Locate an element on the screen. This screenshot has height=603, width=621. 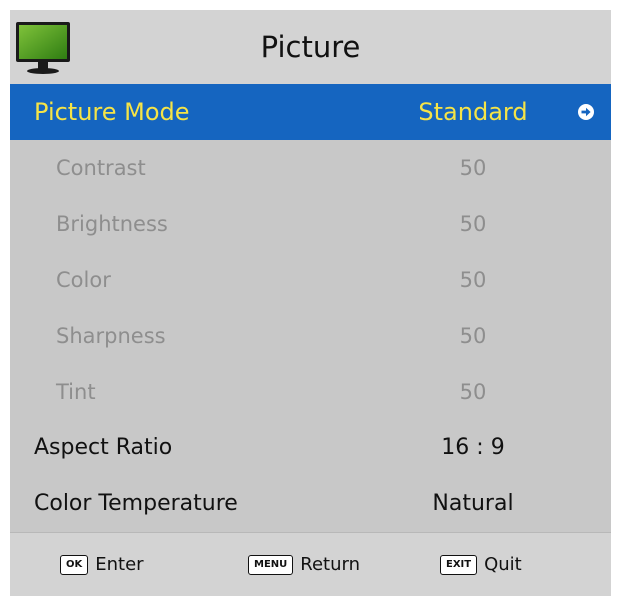
ok-key-icon: OK is located at coordinates (74, 564).